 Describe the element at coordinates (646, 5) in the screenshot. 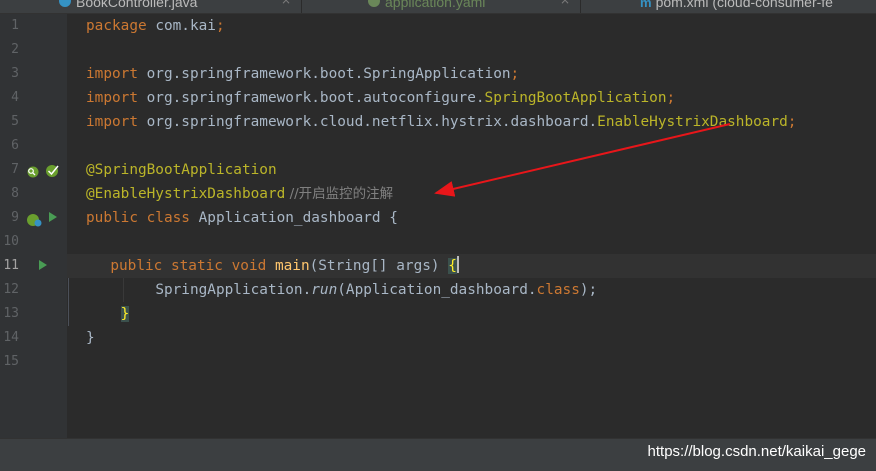

I see `maven-icon: m` at that location.